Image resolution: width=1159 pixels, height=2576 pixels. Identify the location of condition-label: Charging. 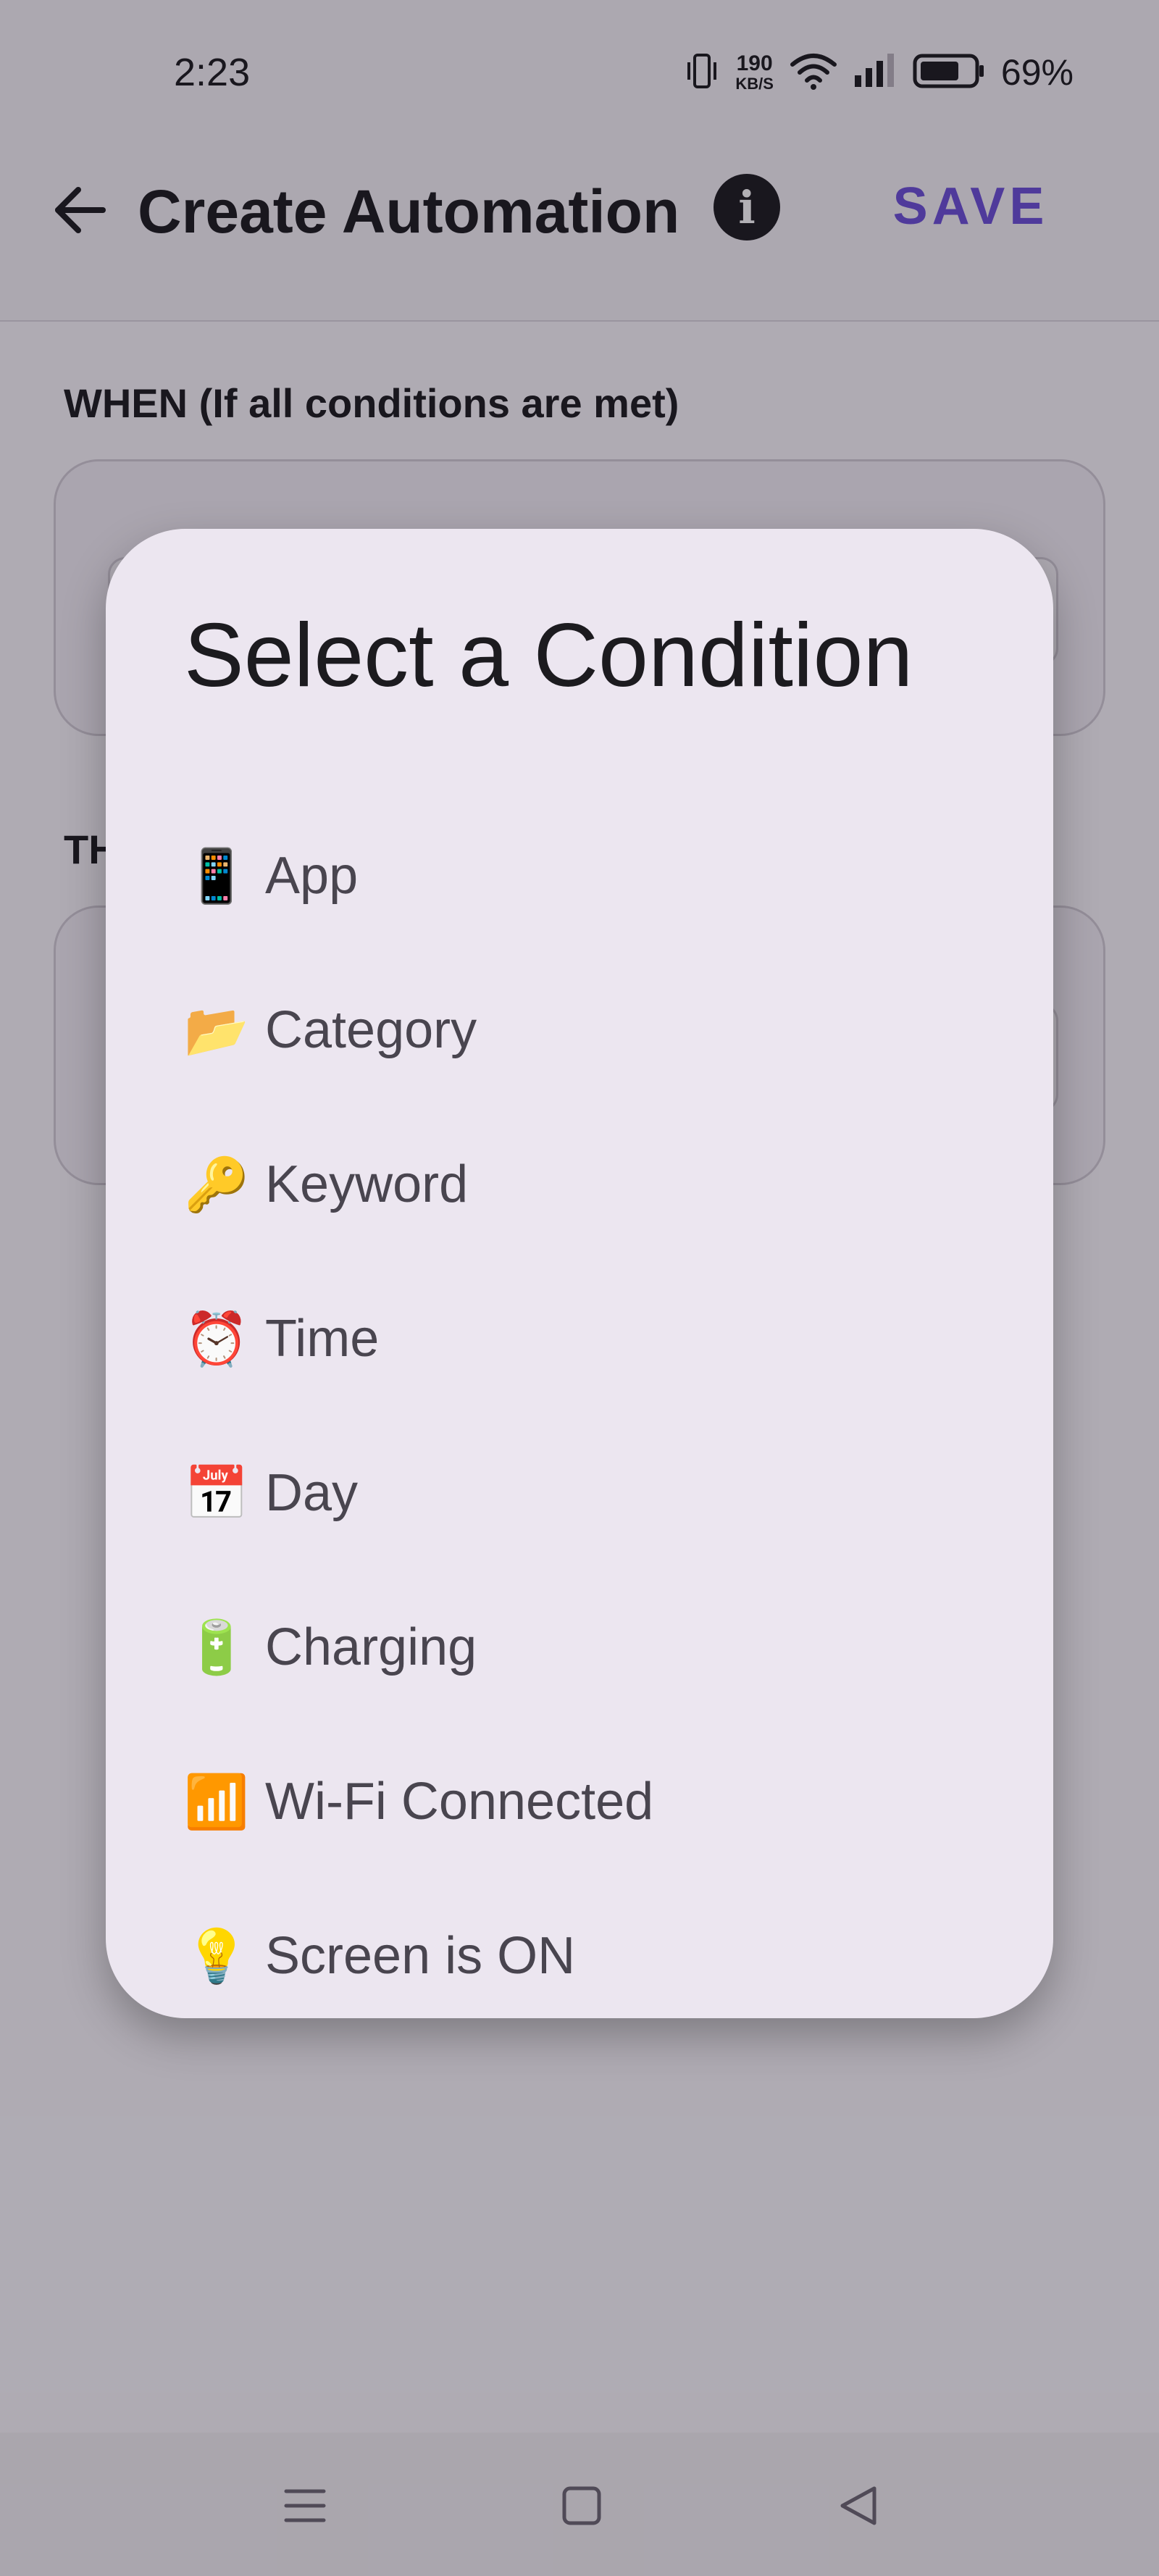
(371, 1647).